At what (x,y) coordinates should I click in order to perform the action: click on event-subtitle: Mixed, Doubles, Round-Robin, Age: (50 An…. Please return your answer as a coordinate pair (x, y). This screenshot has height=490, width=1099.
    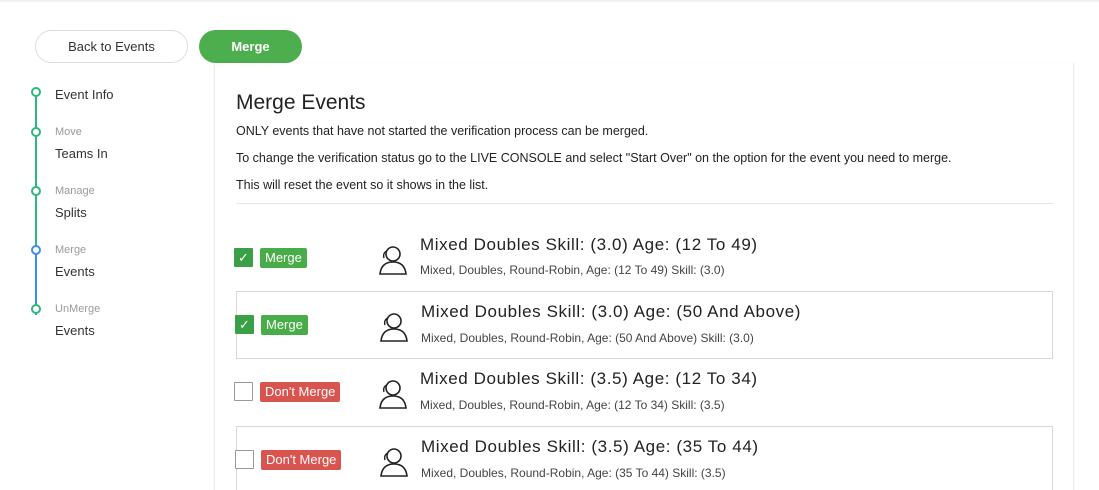
    Looking at the image, I should click on (587, 338).